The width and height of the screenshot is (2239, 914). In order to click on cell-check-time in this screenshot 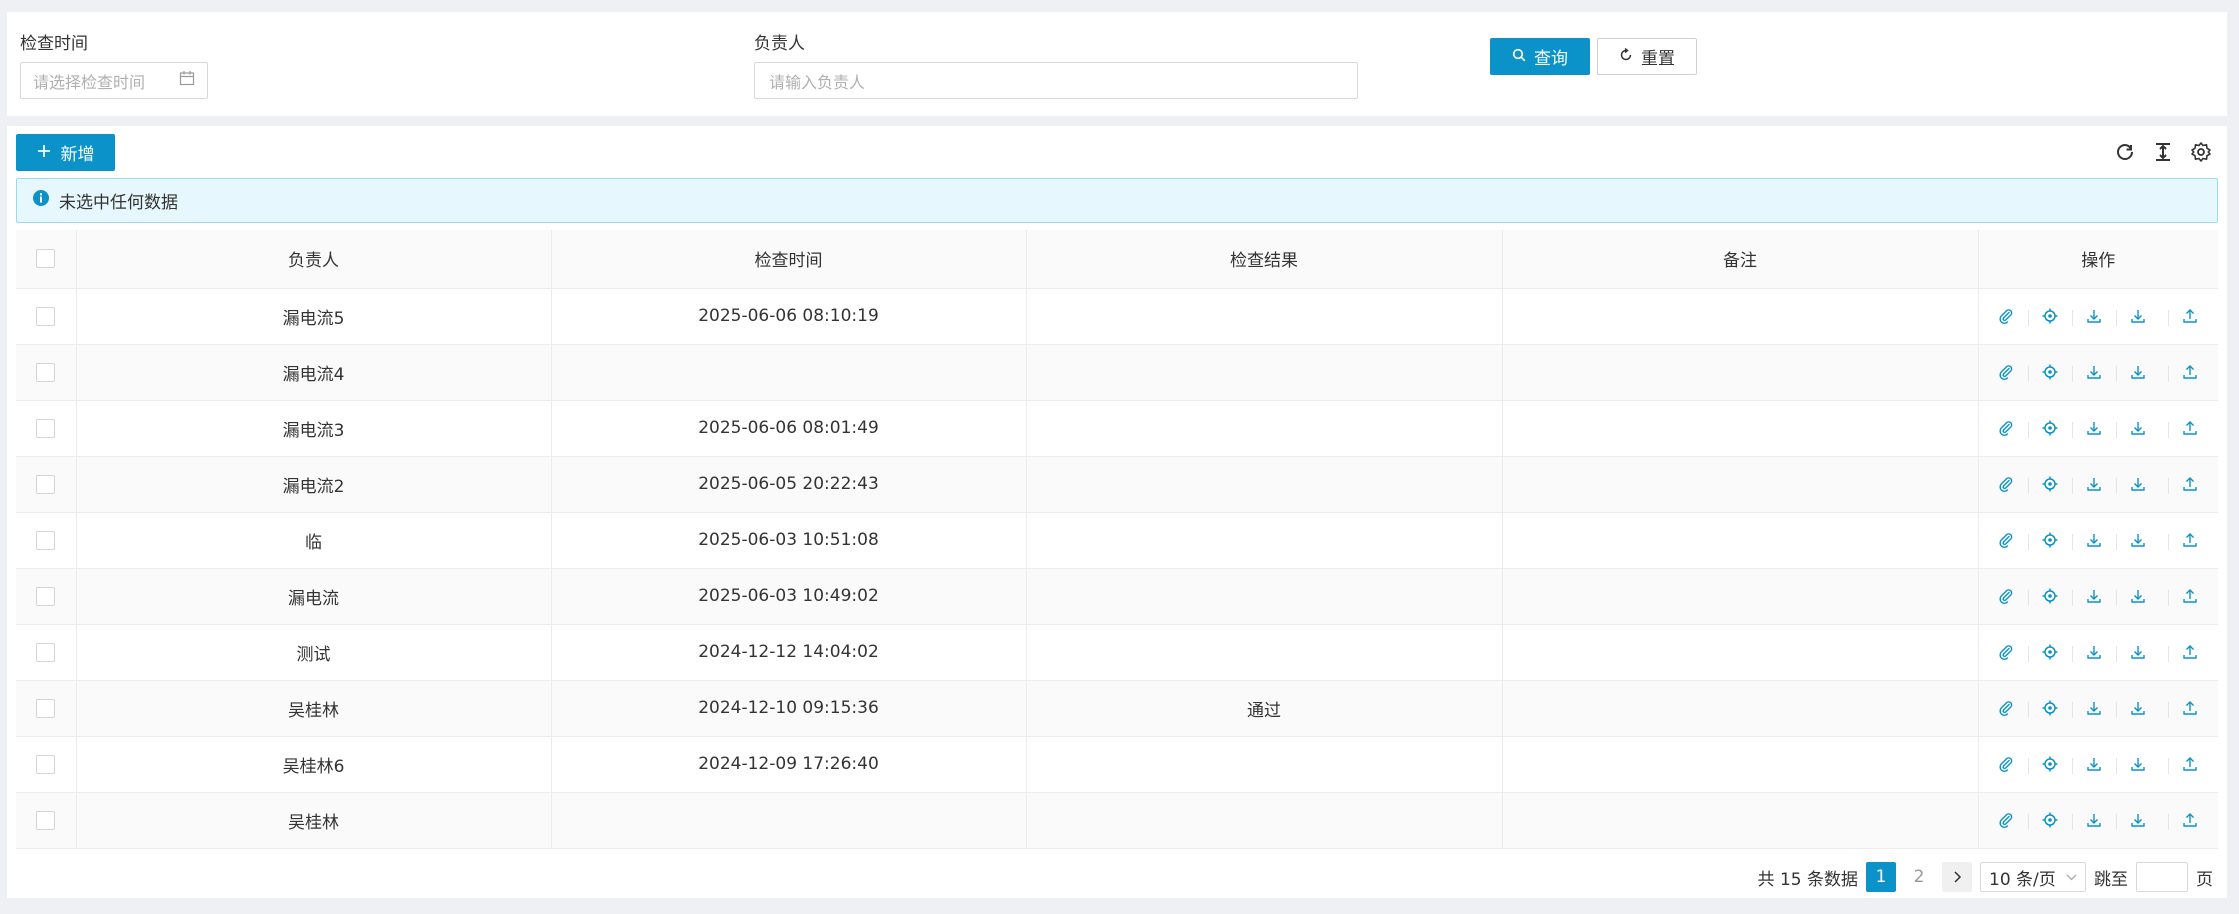, I will do `click(789, 820)`.